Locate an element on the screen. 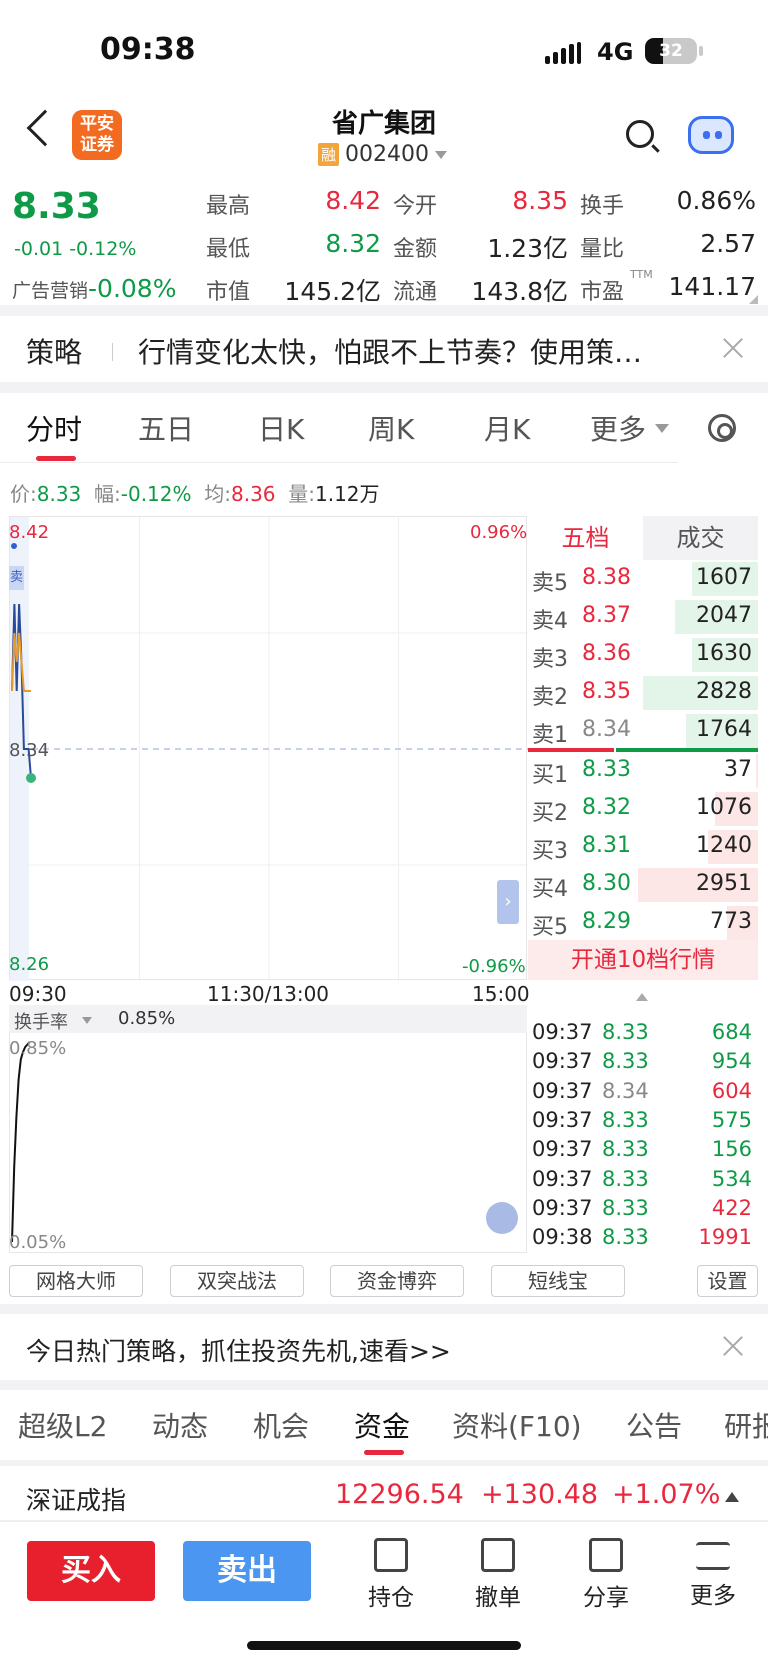 The image size is (768, 1665). status-time: 09:38 is located at coordinates (148, 49).